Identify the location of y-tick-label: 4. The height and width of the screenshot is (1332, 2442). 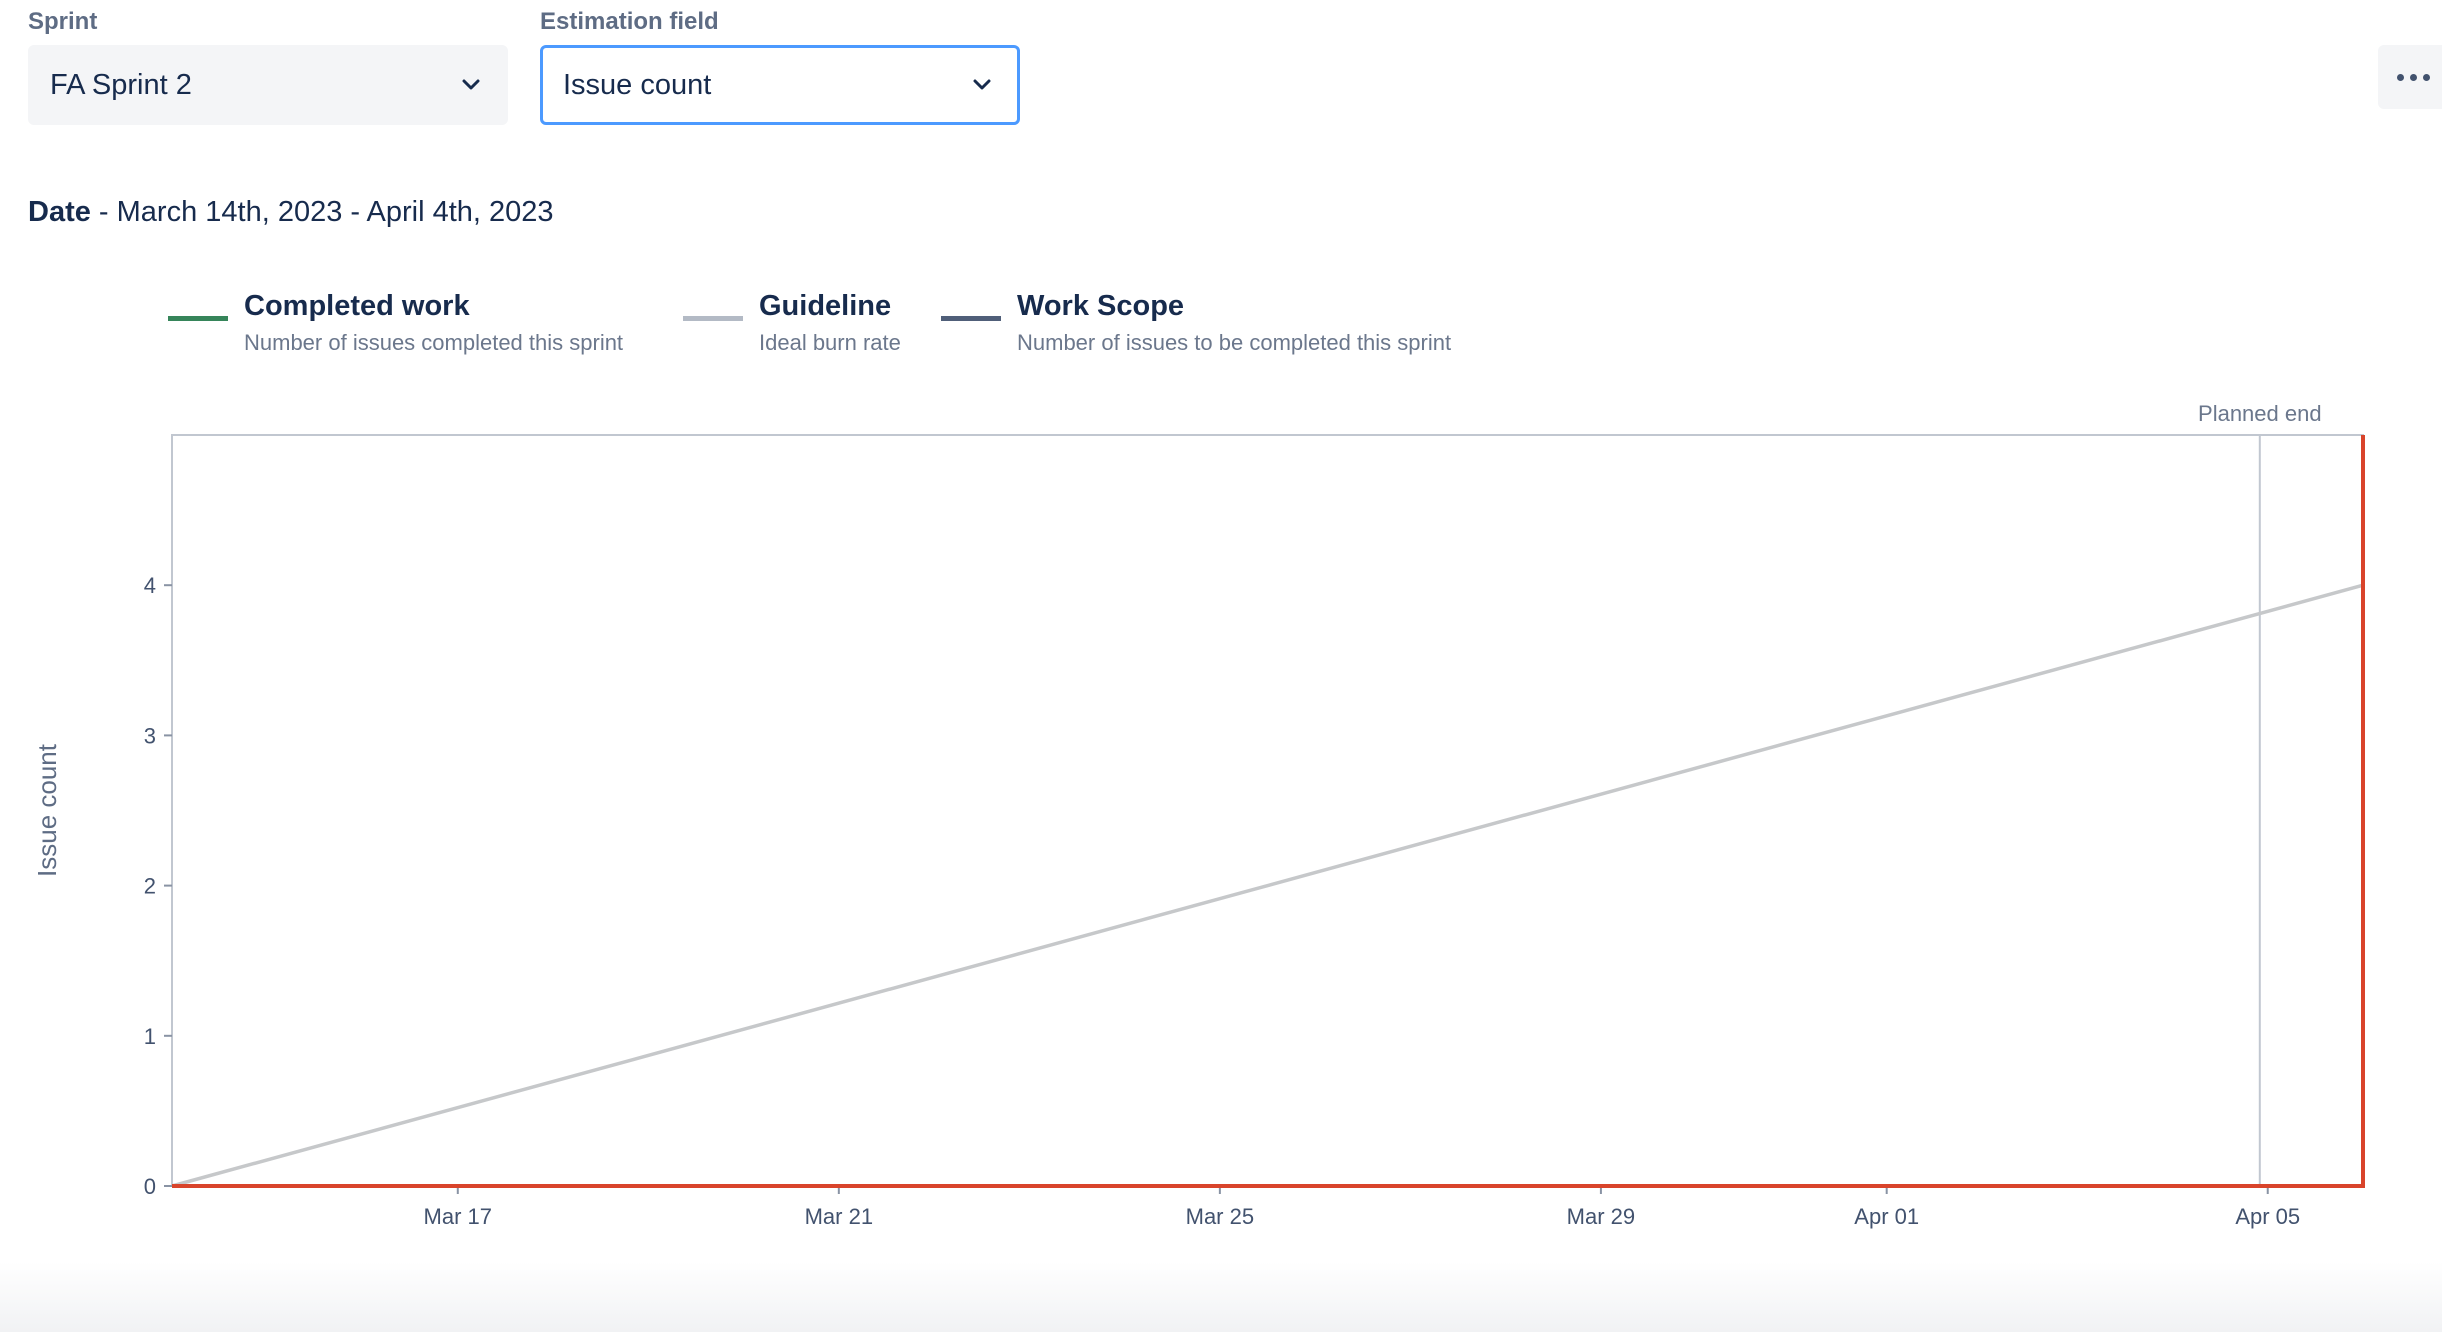
(150, 585).